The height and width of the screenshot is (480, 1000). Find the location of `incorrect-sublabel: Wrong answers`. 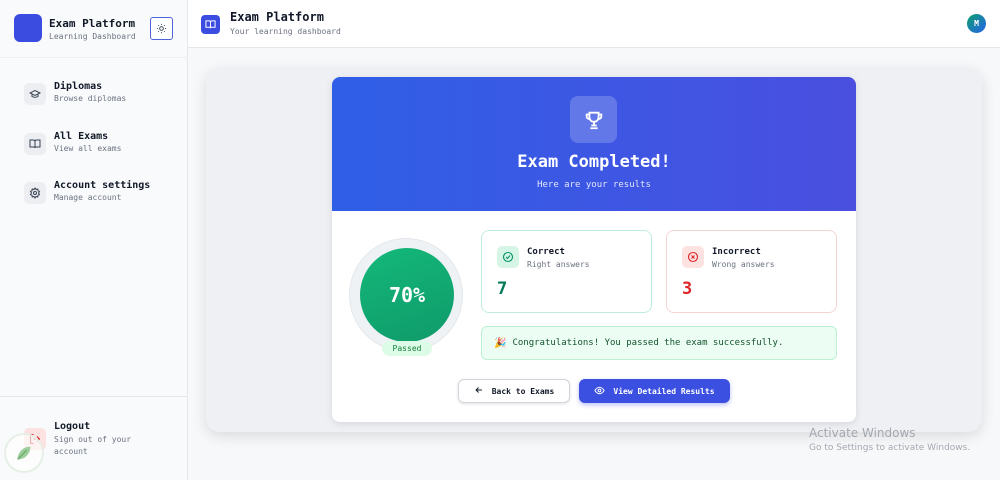

incorrect-sublabel: Wrong answers is located at coordinates (743, 264).